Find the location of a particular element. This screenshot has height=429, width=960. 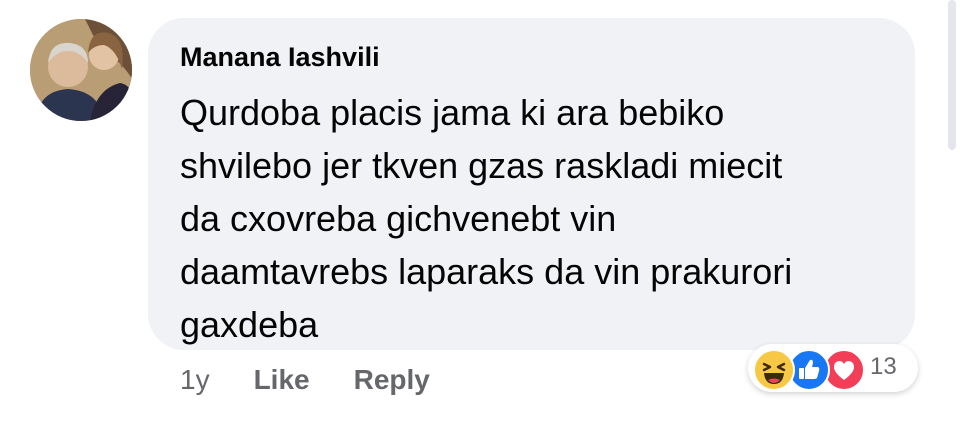

comment-line: Qurdoba placis jama ki ara bebiko is located at coordinates (452, 112).